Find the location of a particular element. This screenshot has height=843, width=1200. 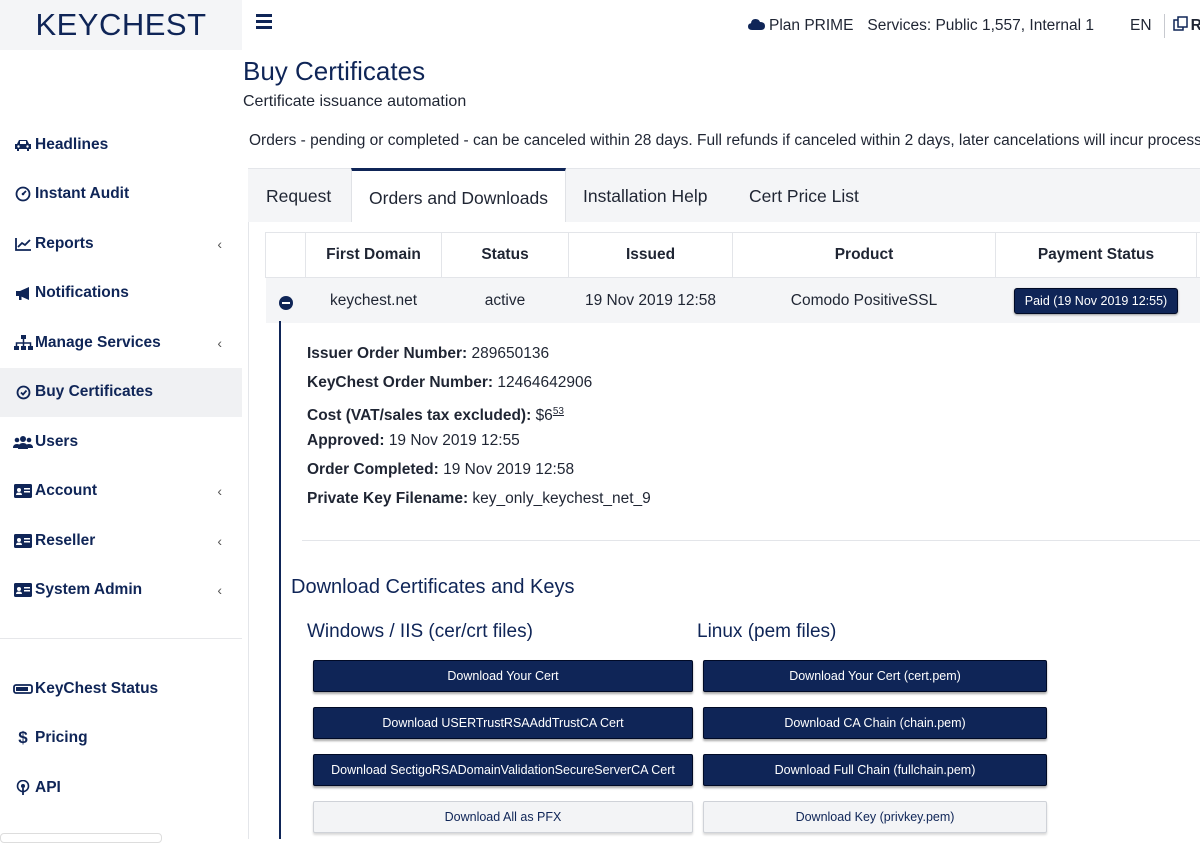

sidebar-item-headlines: Headlines is located at coordinates (121, 145).